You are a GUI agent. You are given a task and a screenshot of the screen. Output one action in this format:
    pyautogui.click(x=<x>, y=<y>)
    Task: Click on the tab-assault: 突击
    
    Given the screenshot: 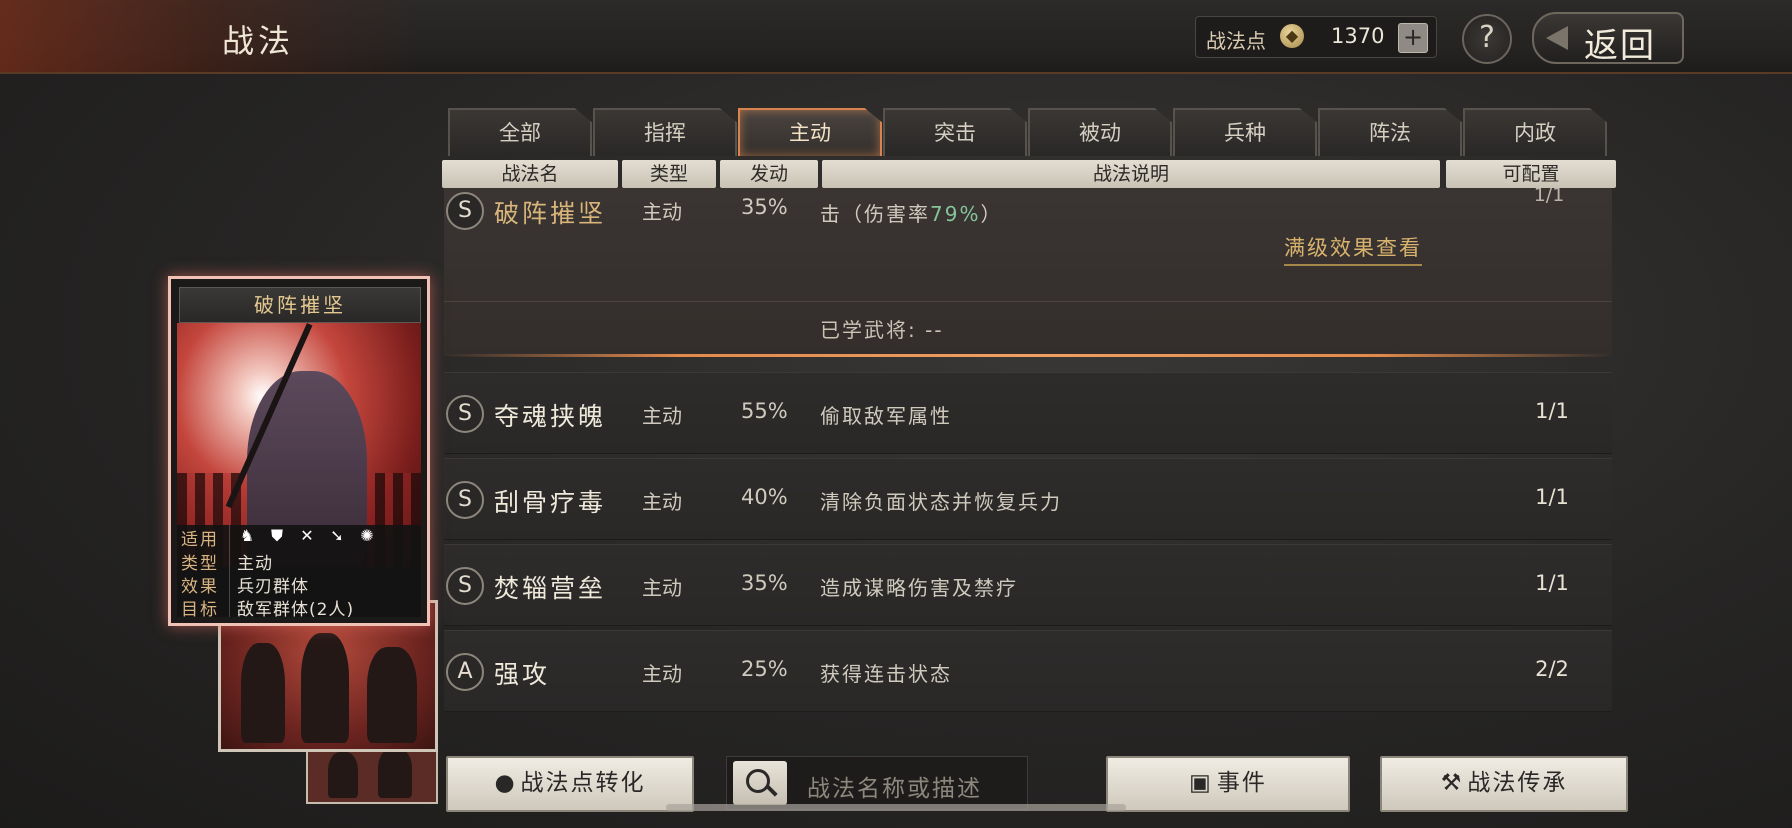 What is the action you would take?
    pyautogui.click(x=955, y=132)
    